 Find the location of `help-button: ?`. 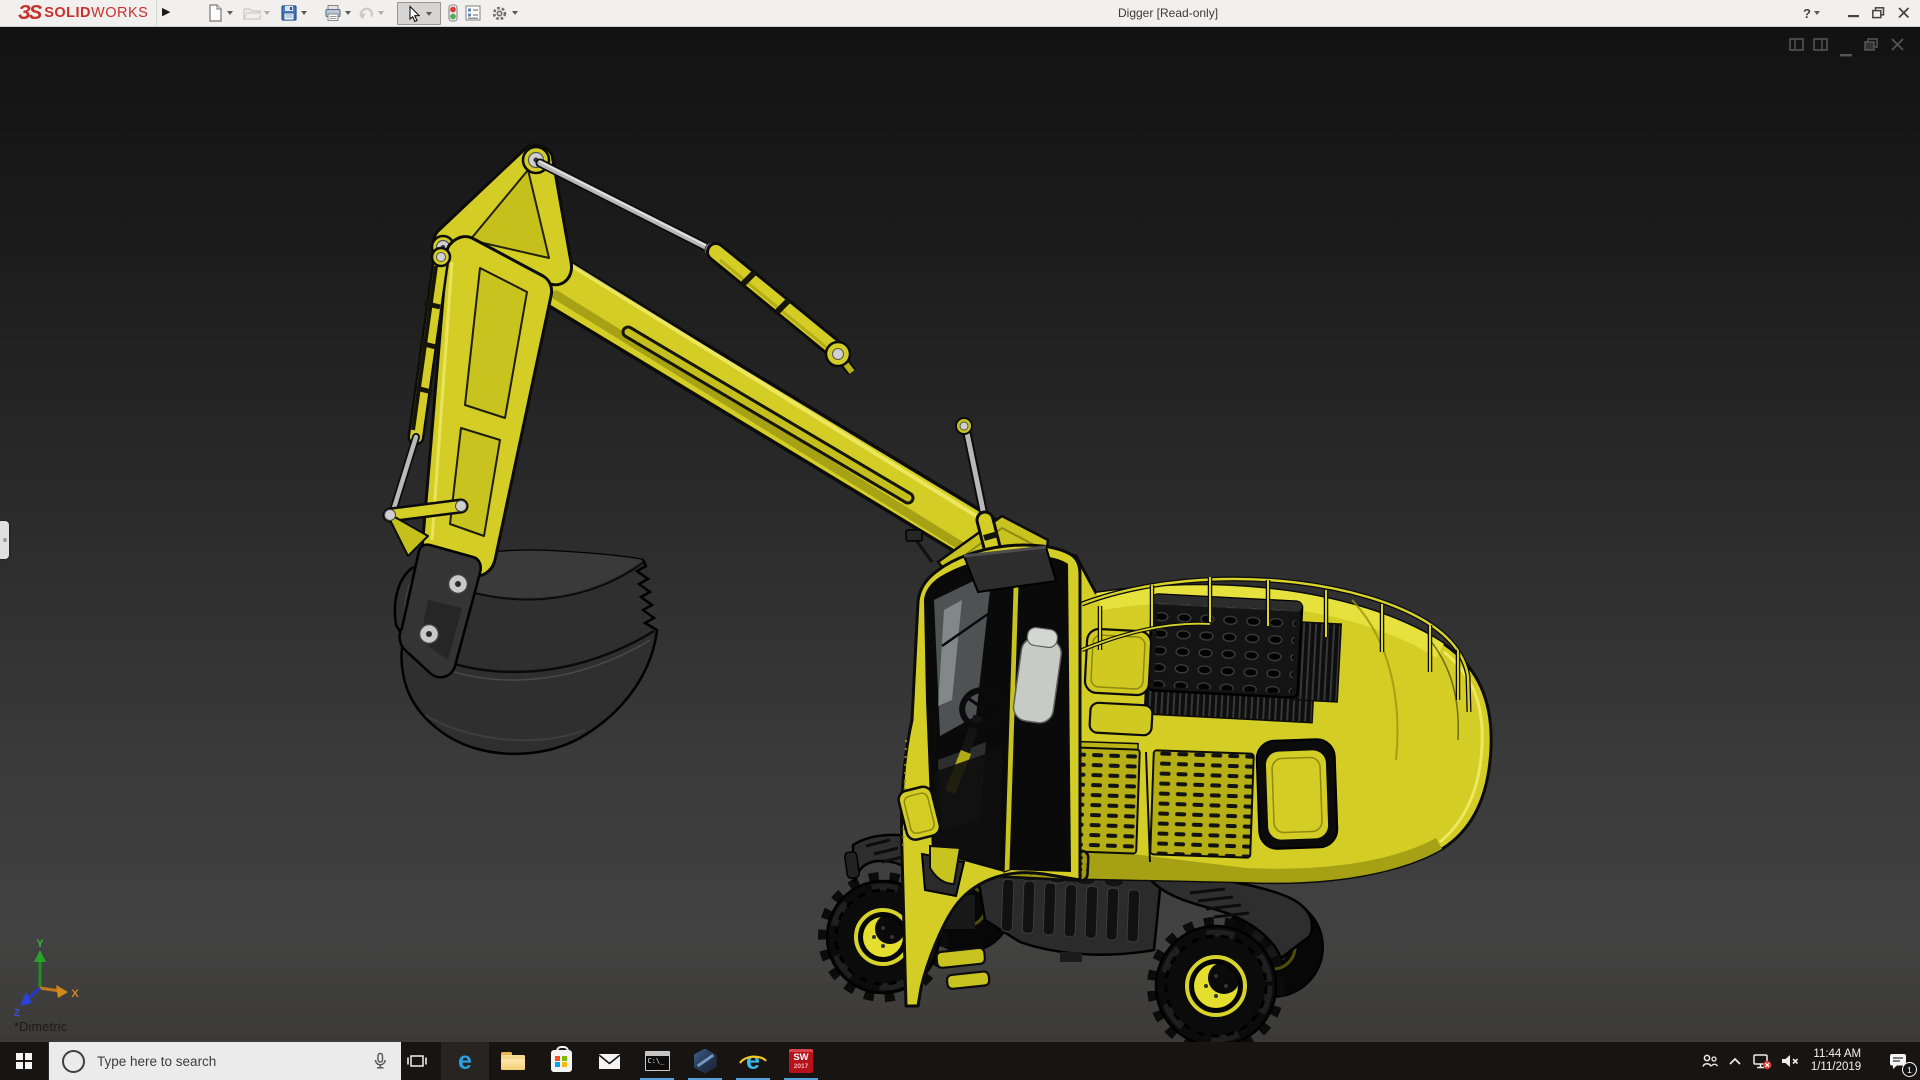

help-button: ? is located at coordinates (1811, 13).